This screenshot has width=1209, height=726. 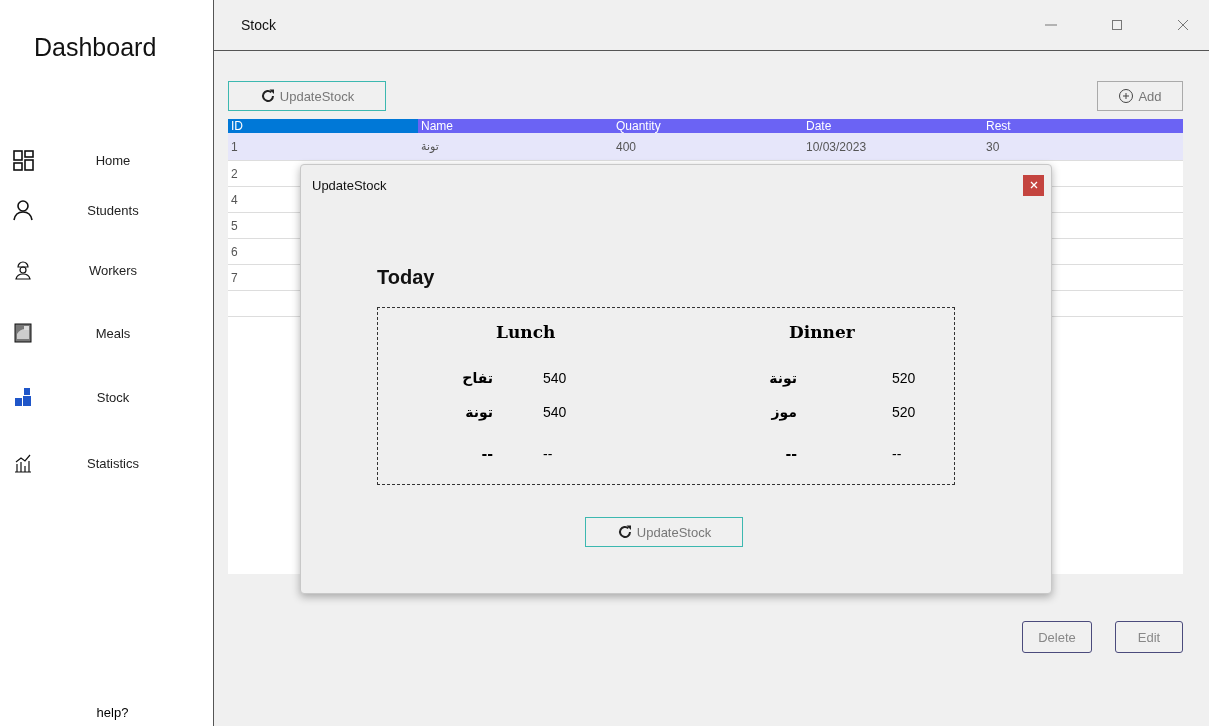 What do you see at coordinates (258, 25) in the screenshot?
I see `window-title: Stock` at bounding box center [258, 25].